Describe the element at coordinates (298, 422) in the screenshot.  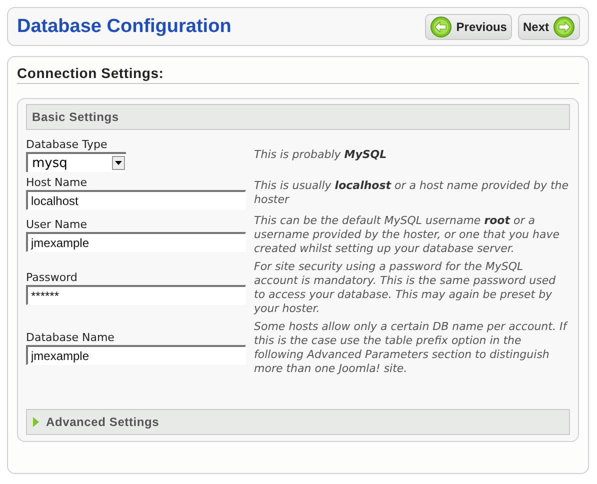
I see `advanced-settings-toggle: Advanced Settings` at that location.